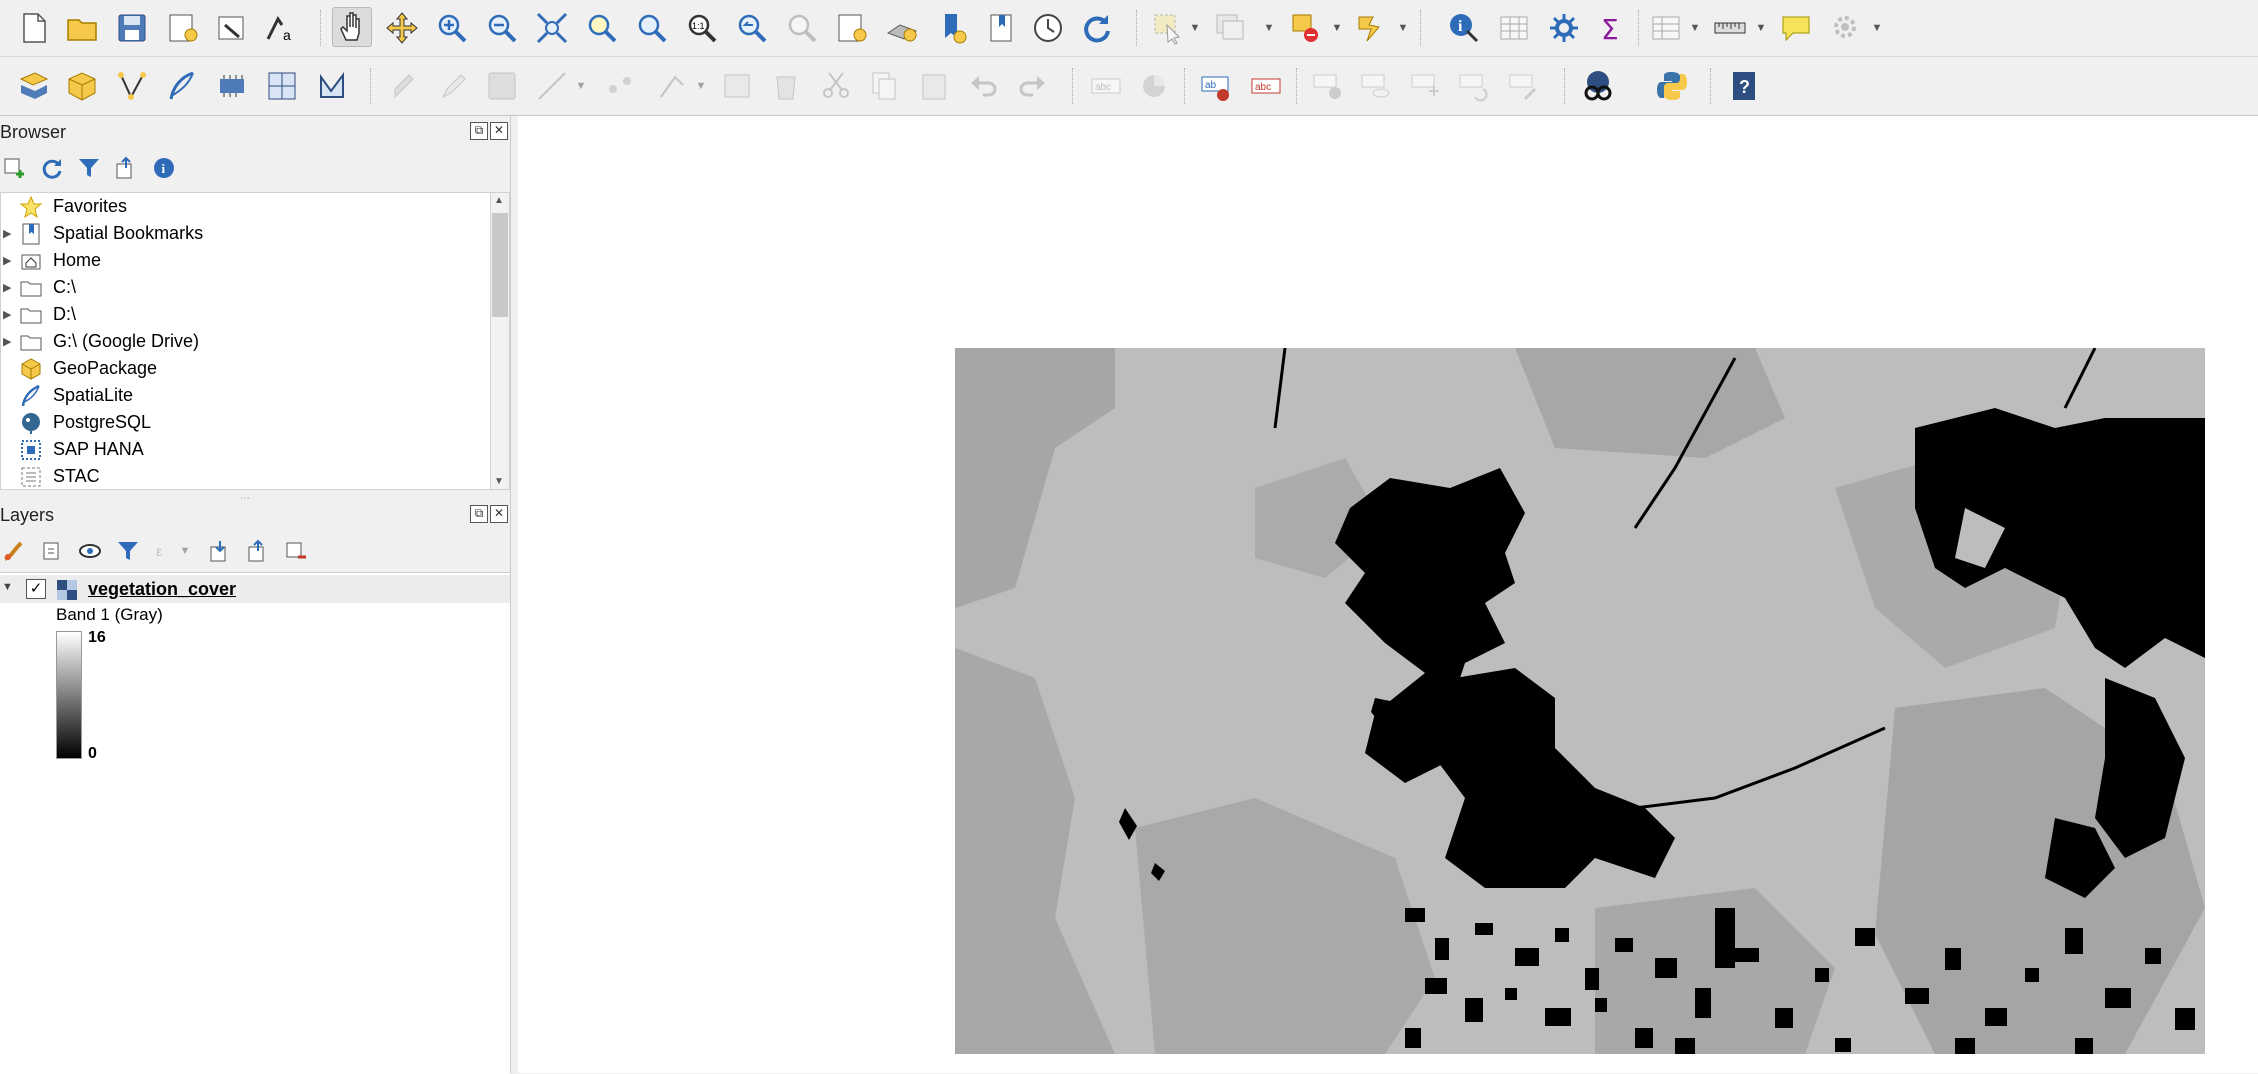  What do you see at coordinates (552, 86) in the screenshot?
I see `digitize-icon` at bounding box center [552, 86].